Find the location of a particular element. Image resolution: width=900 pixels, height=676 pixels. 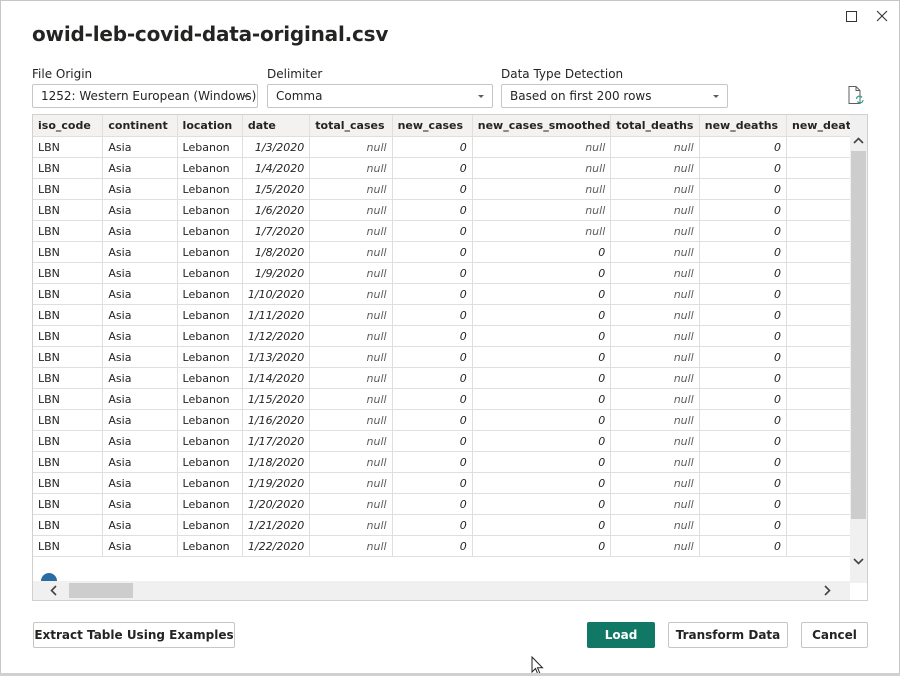

column-header-continent: continent is located at coordinates (140, 126).